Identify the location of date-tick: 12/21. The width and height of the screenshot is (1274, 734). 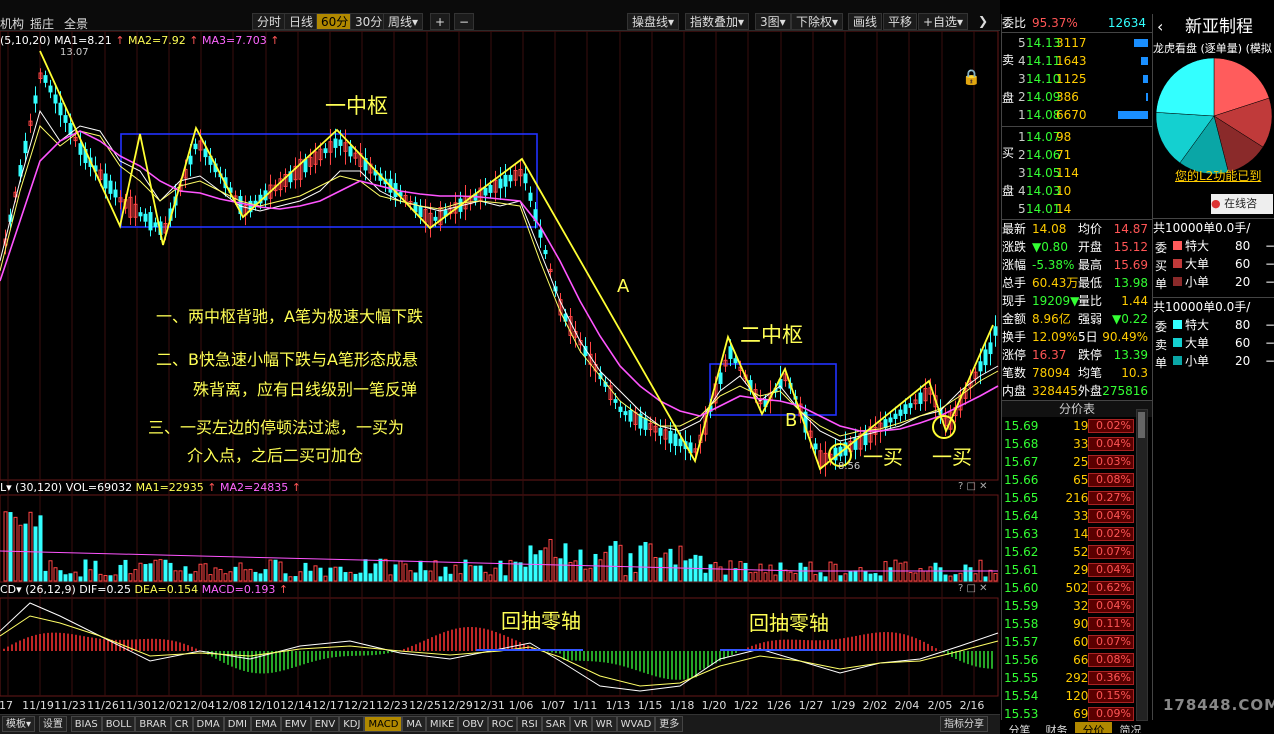
(360, 705).